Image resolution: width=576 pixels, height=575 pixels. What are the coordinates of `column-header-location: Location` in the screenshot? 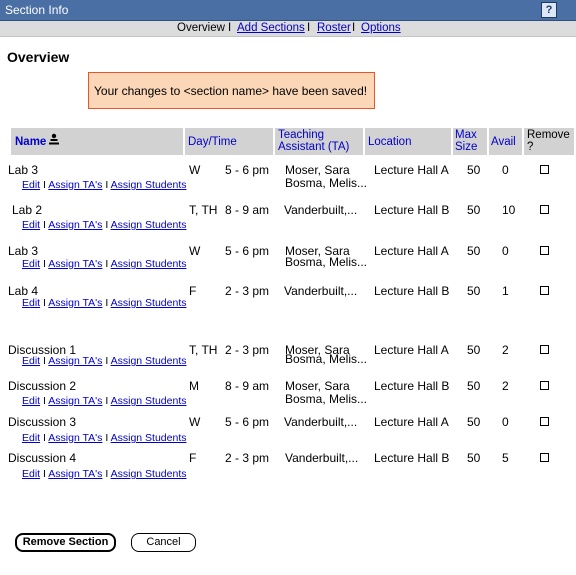 It's located at (389, 142).